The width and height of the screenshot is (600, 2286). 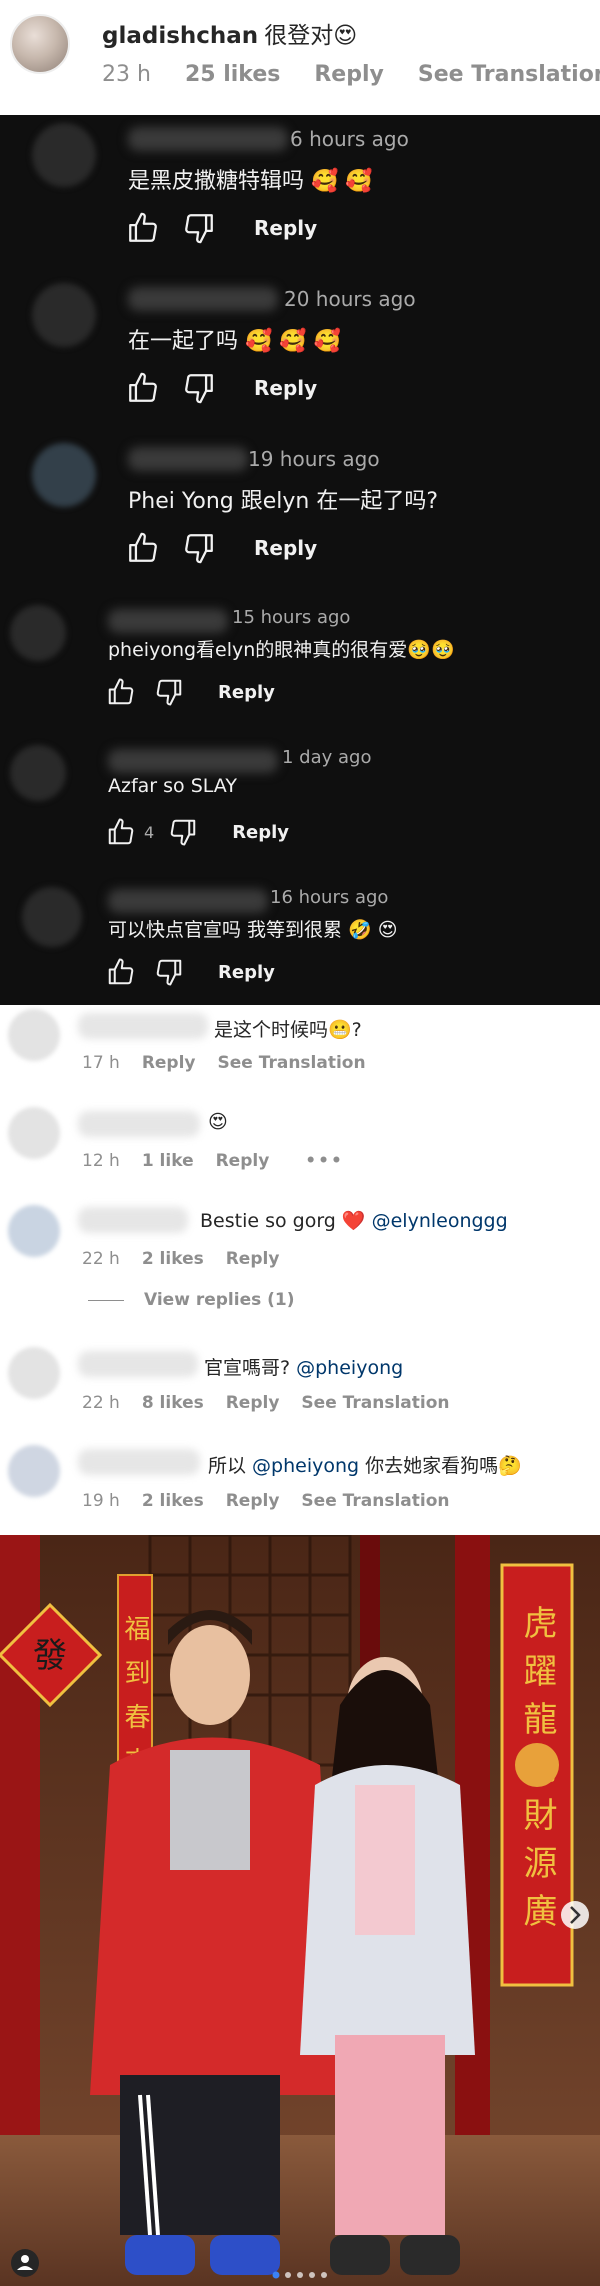 I want to click on comment-text: Phei Yong 跟elyn 在一起了吗?, so click(x=283, y=501).